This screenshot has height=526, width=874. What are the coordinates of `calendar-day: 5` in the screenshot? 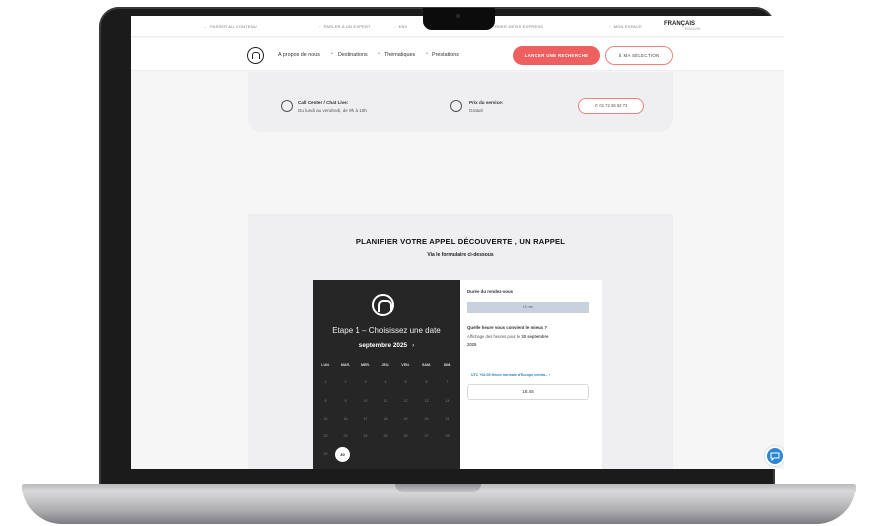 It's located at (405, 382).